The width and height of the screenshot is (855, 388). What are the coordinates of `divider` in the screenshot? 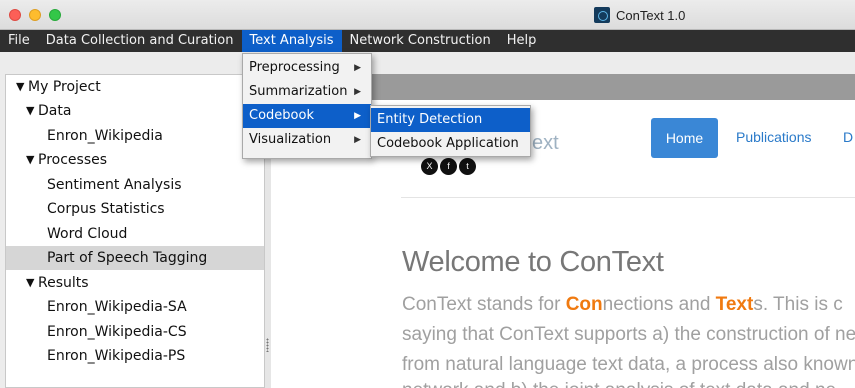 It's located at (628, 197).